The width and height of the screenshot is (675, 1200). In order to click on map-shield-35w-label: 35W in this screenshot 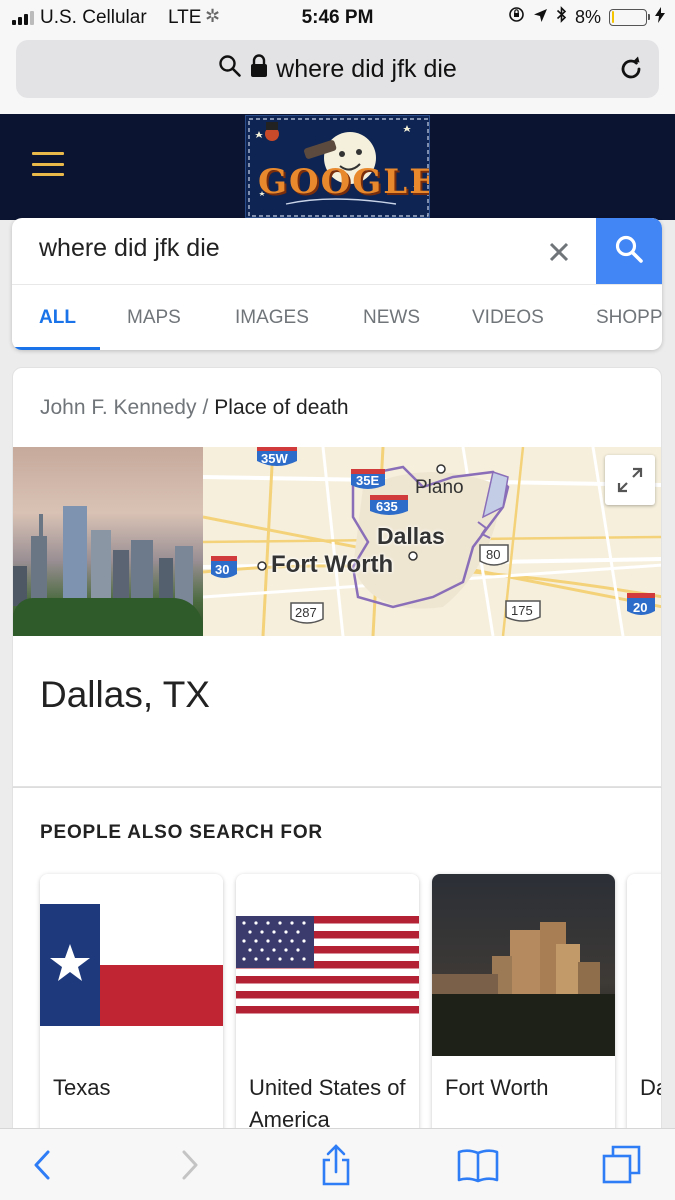, I will do `click(274, 458)`.